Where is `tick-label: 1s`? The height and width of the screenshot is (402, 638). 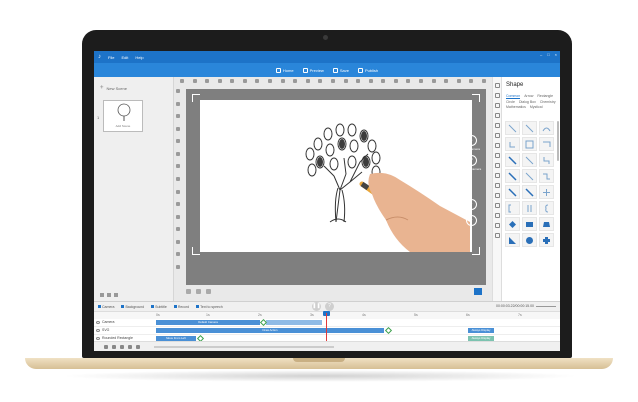 tick-label: 1s is located at coordinates (208, 315).